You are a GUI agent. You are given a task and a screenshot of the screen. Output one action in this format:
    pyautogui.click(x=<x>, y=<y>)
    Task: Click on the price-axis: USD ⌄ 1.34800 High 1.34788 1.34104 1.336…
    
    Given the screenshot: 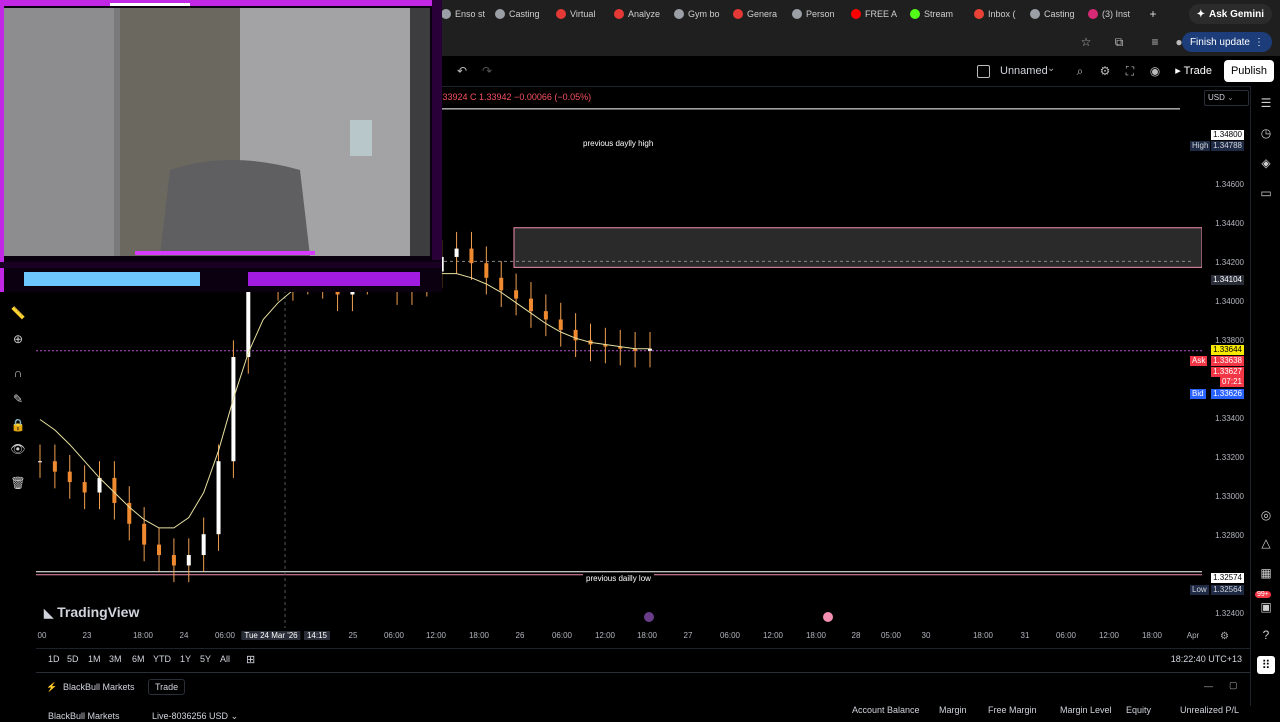 What is the action you would take?
    pyautogui.click(x=1219, y=366)
    